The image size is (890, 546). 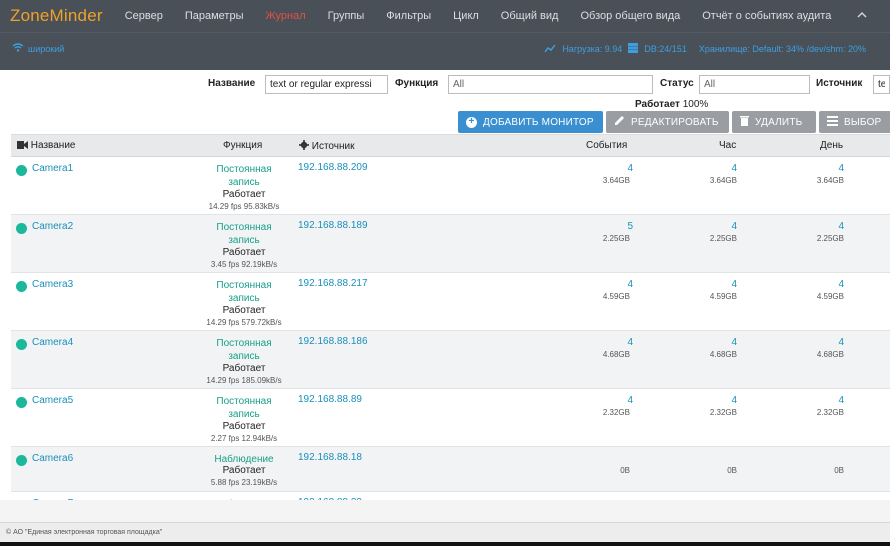 What do you see at coordinates (242, 145) in the screenshot?
I see `header-function: Функция` at bounding box center [242, 145].